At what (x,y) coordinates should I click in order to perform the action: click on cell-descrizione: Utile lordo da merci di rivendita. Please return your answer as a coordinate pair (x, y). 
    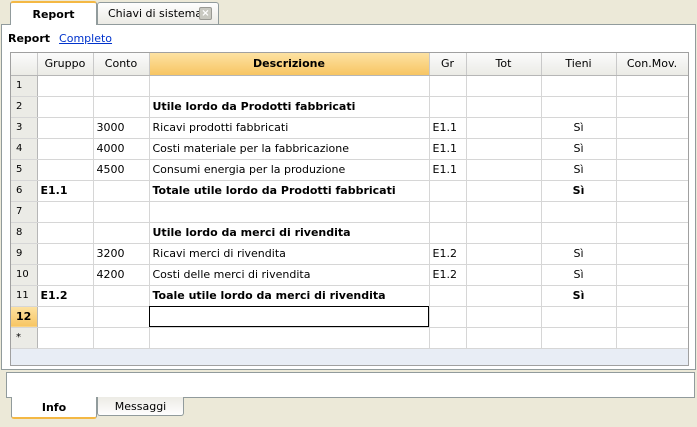
    Looking at the image, I should click on (289, 233).